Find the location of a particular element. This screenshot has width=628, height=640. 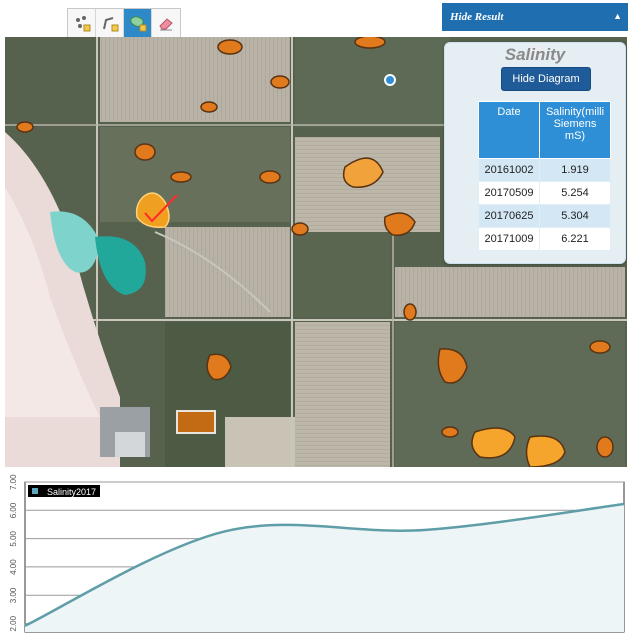

y-tick-label: 5.00 is located at coordinates (13, 538).